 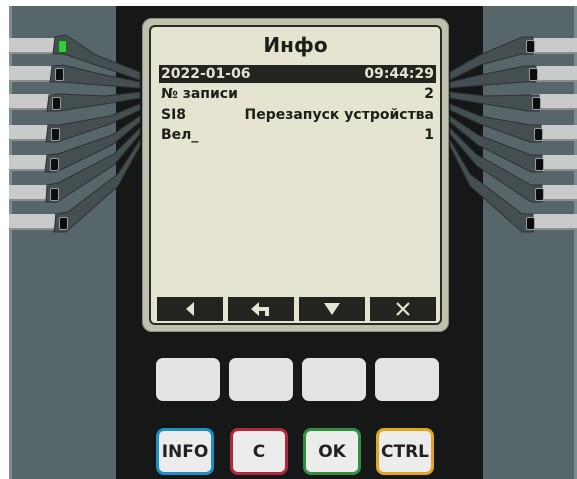 What do you see at coordinates (174, 115) in the screenshot?
I see `signal-name: SI8` at bounding box center [174, 115].